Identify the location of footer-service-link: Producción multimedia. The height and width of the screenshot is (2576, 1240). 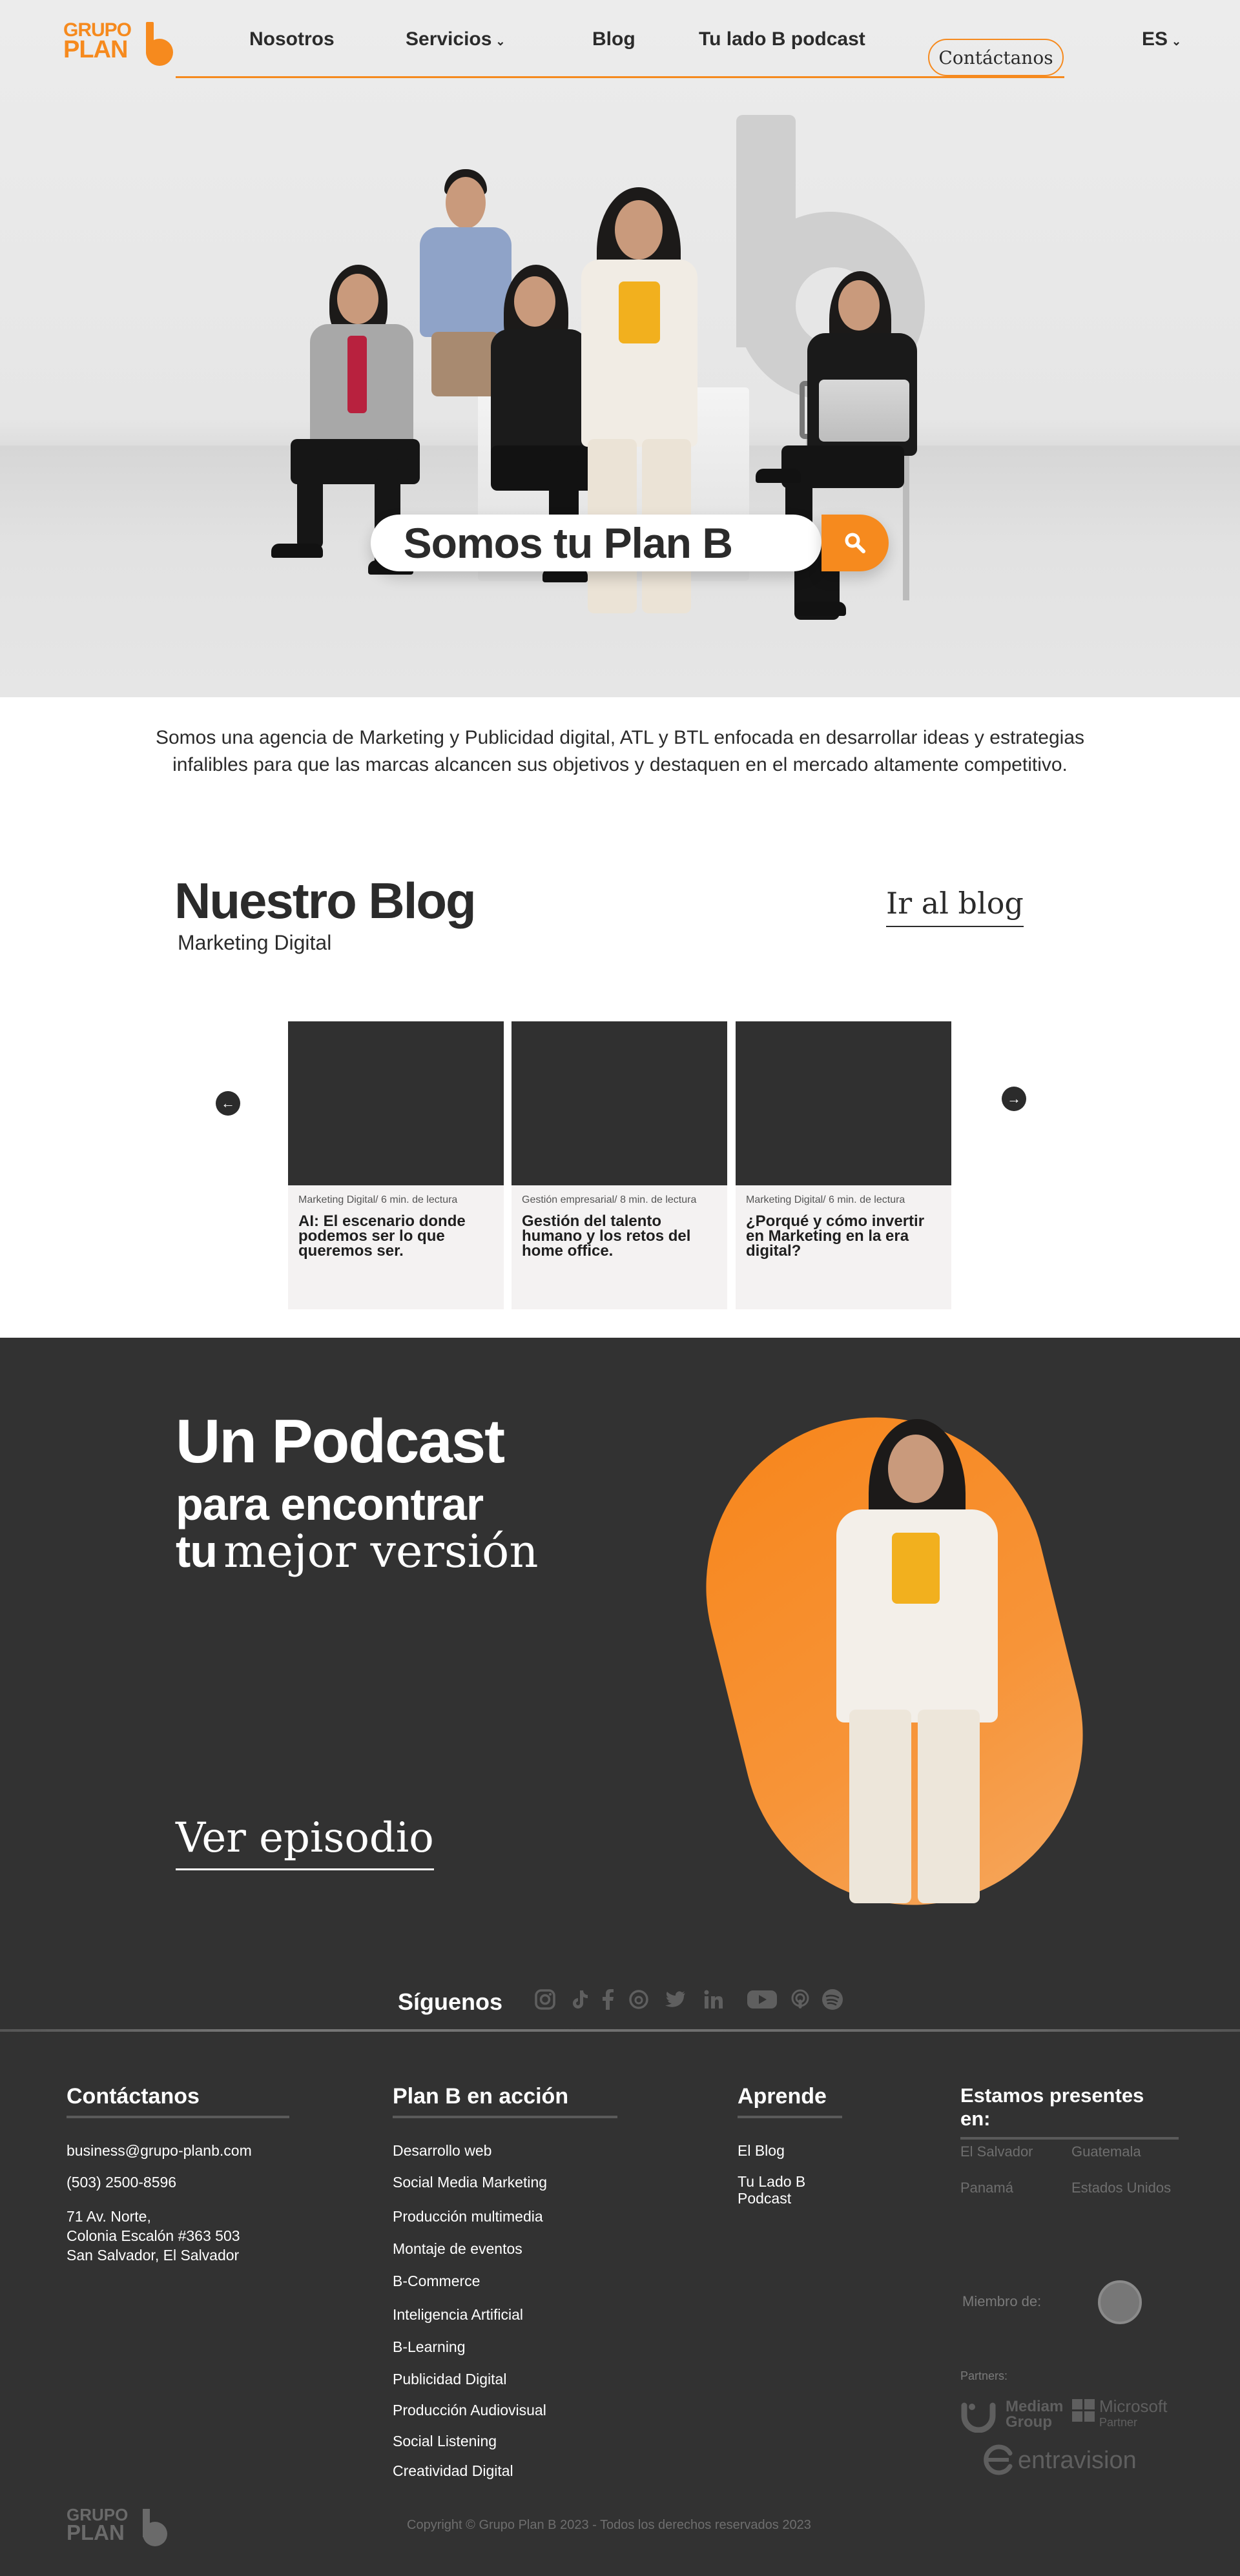
(468, 2216).